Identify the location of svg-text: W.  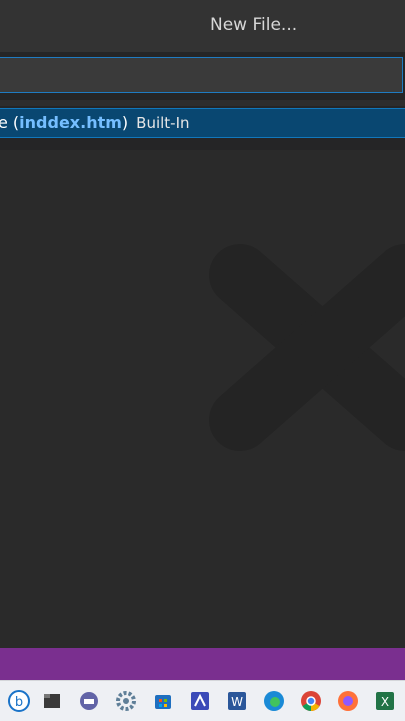
(237, 702).